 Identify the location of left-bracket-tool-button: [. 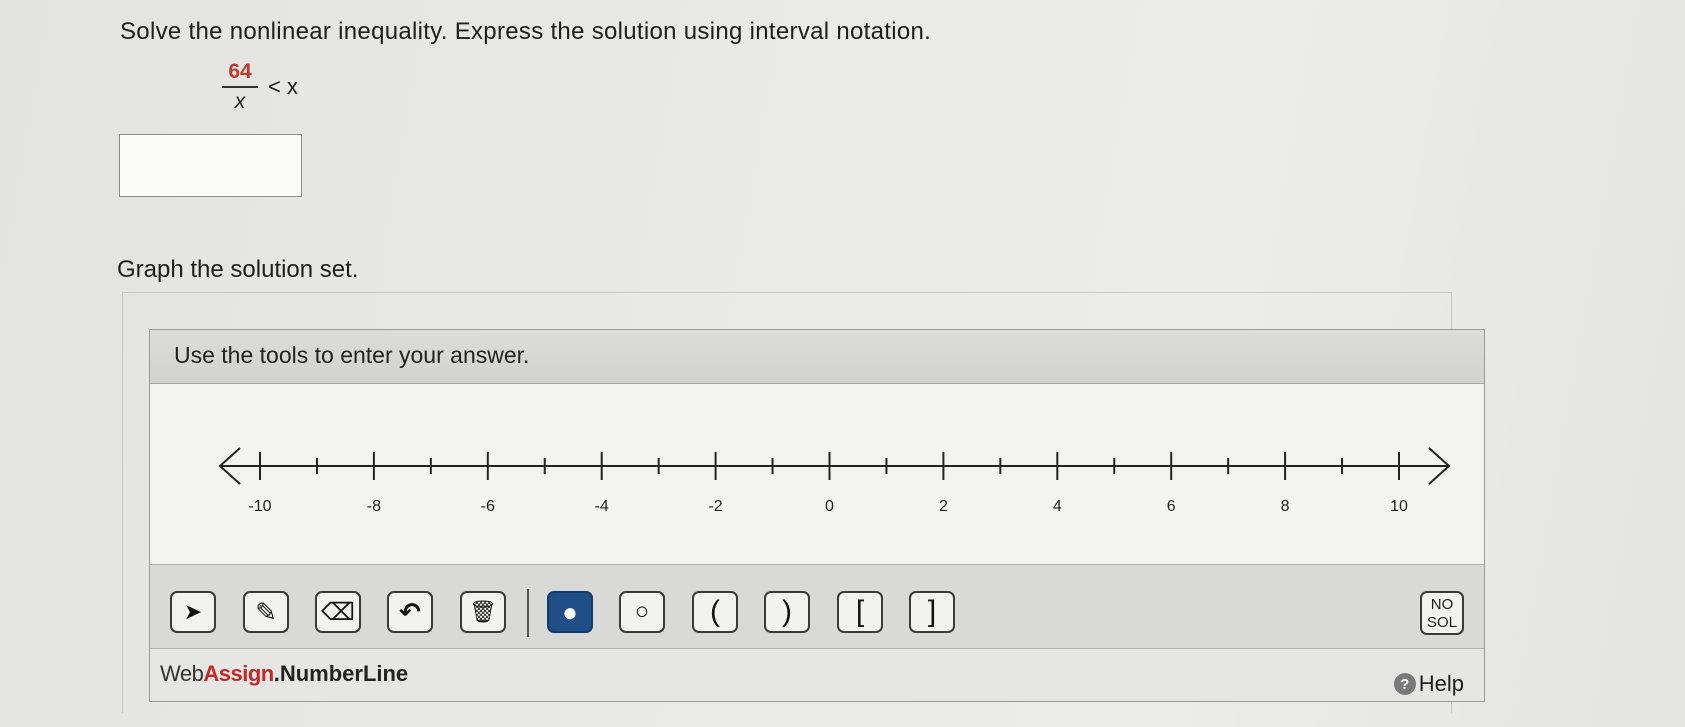
(860, 612).